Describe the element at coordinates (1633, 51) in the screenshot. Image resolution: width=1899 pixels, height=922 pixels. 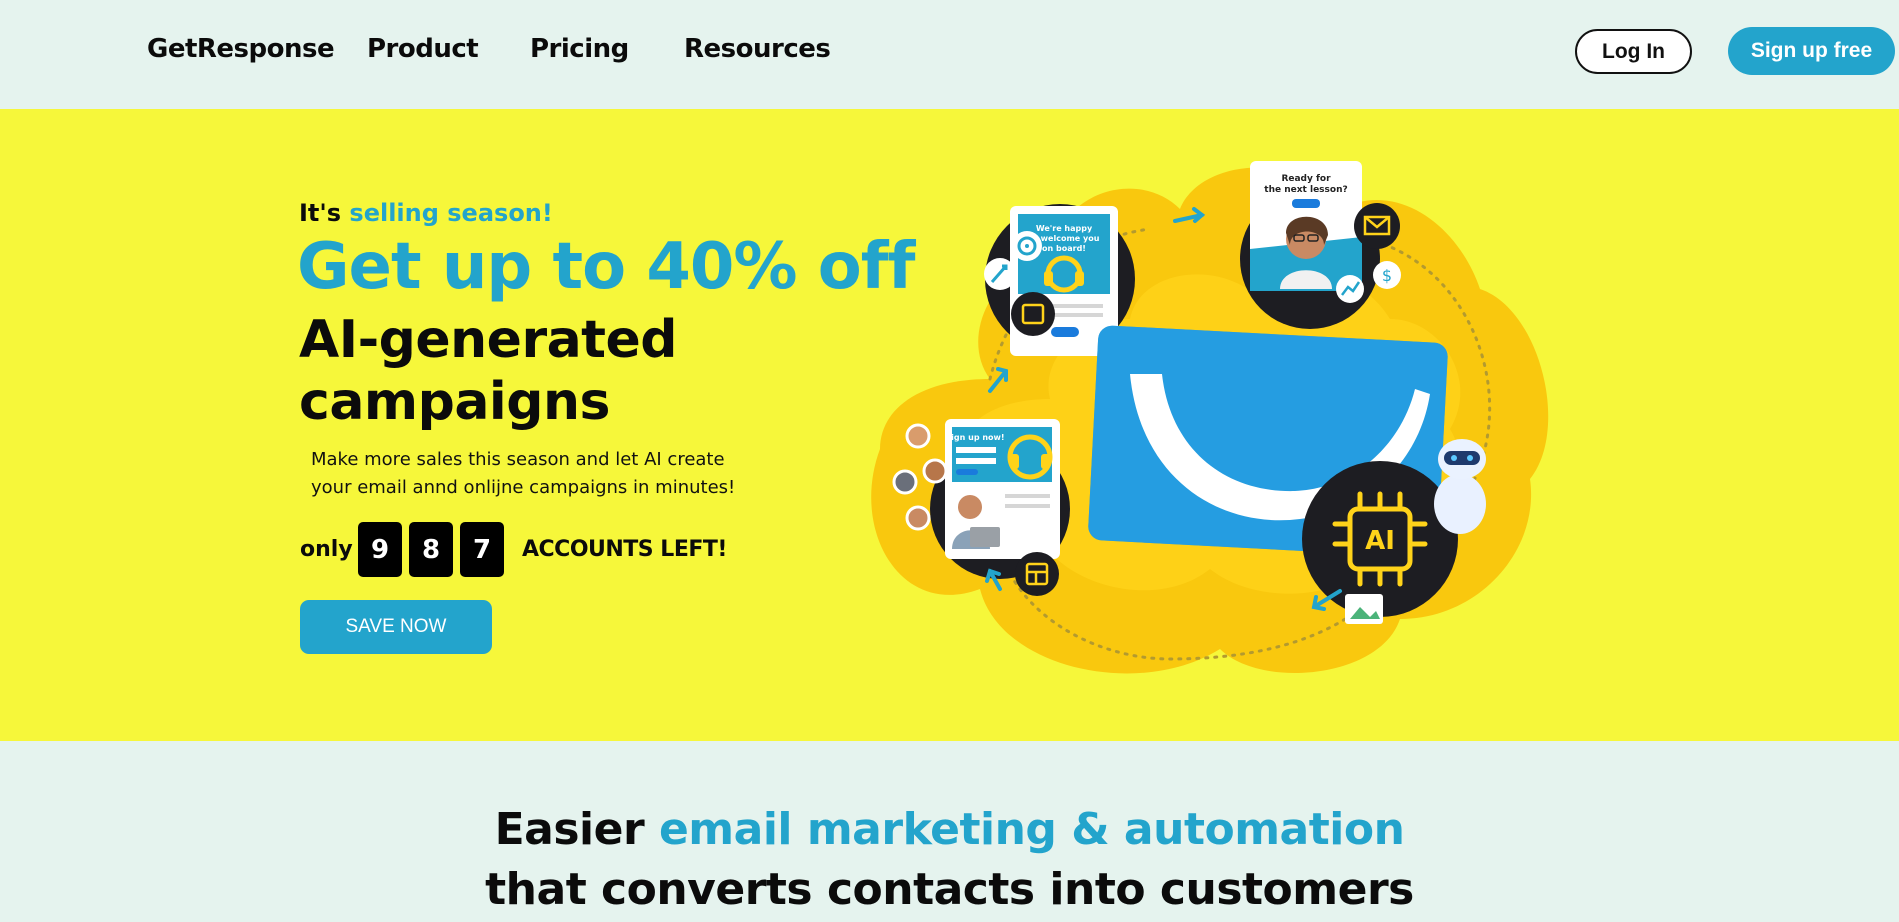
I see `login-button: Log In` at that location.